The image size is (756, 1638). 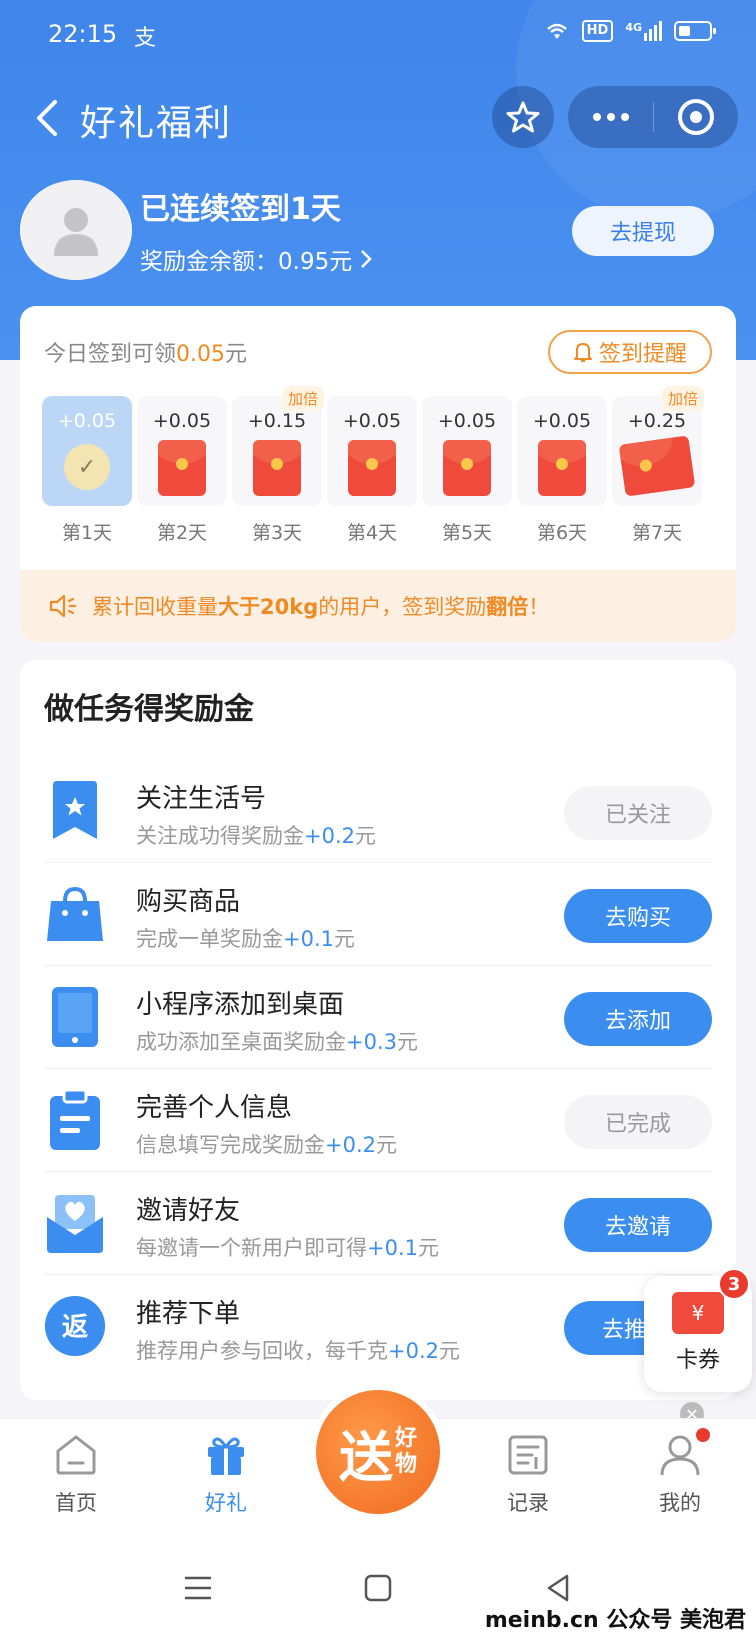 What do you see at coordinates (372, 533) in the screenshot?
I see `day-label: 第4天` at bounding box center [372, 533].